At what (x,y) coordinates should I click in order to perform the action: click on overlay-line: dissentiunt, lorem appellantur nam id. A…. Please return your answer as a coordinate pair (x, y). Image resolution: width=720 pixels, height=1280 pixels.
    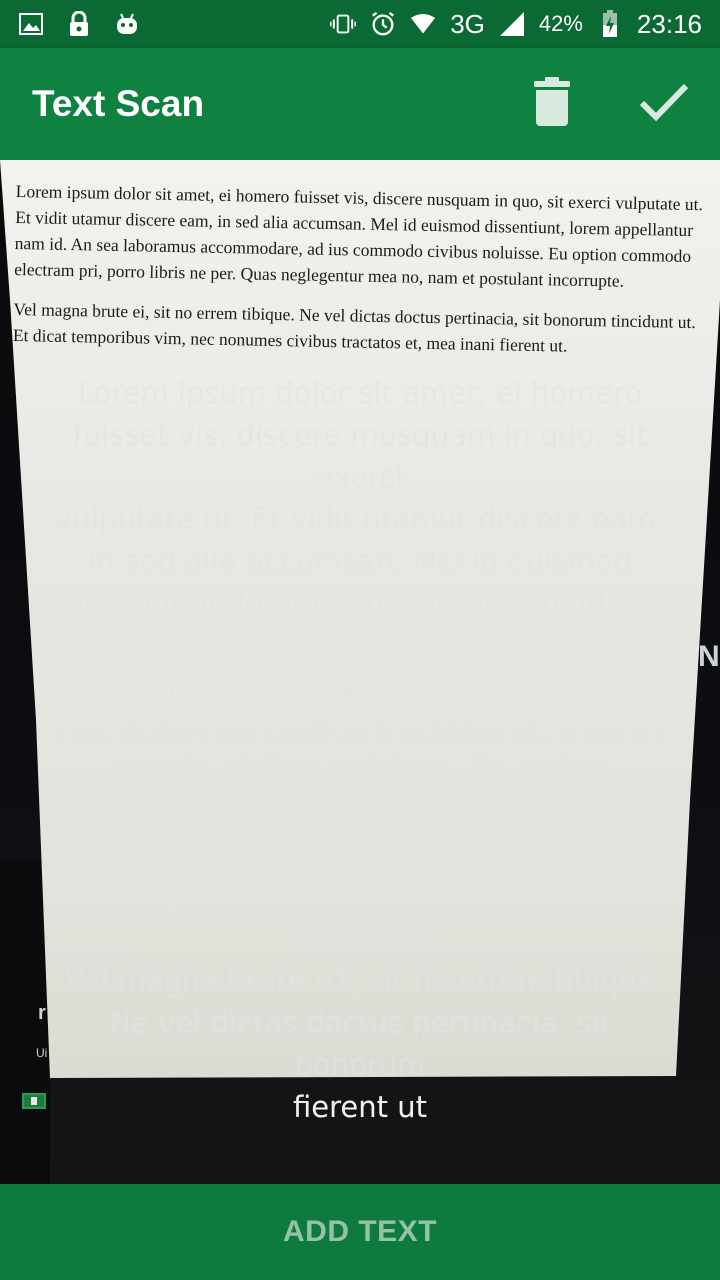
    Looking at the image, I should click on (360, 603).